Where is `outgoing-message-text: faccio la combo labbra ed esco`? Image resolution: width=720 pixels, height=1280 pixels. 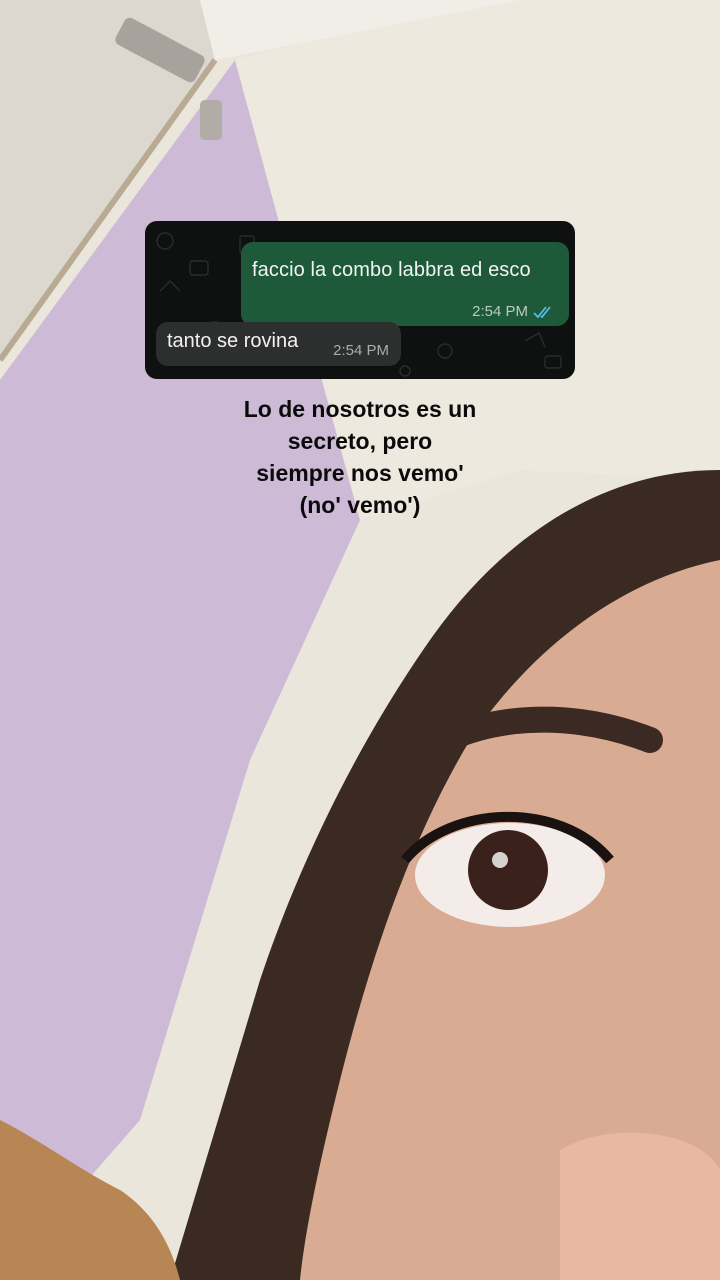
outgoing-message-text: faccio la combo labbra ed esco is located at coordinates (391, 270).